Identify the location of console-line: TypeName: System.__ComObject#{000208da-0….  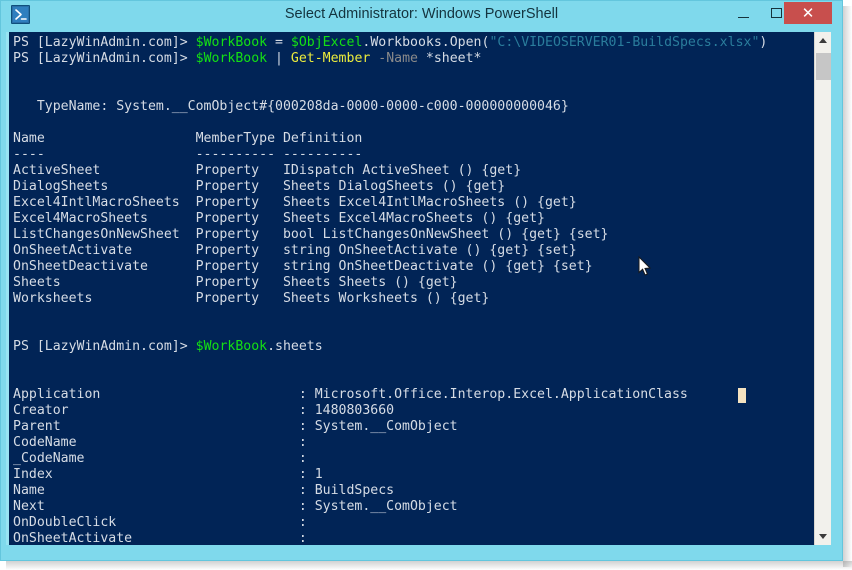
(291, 107).